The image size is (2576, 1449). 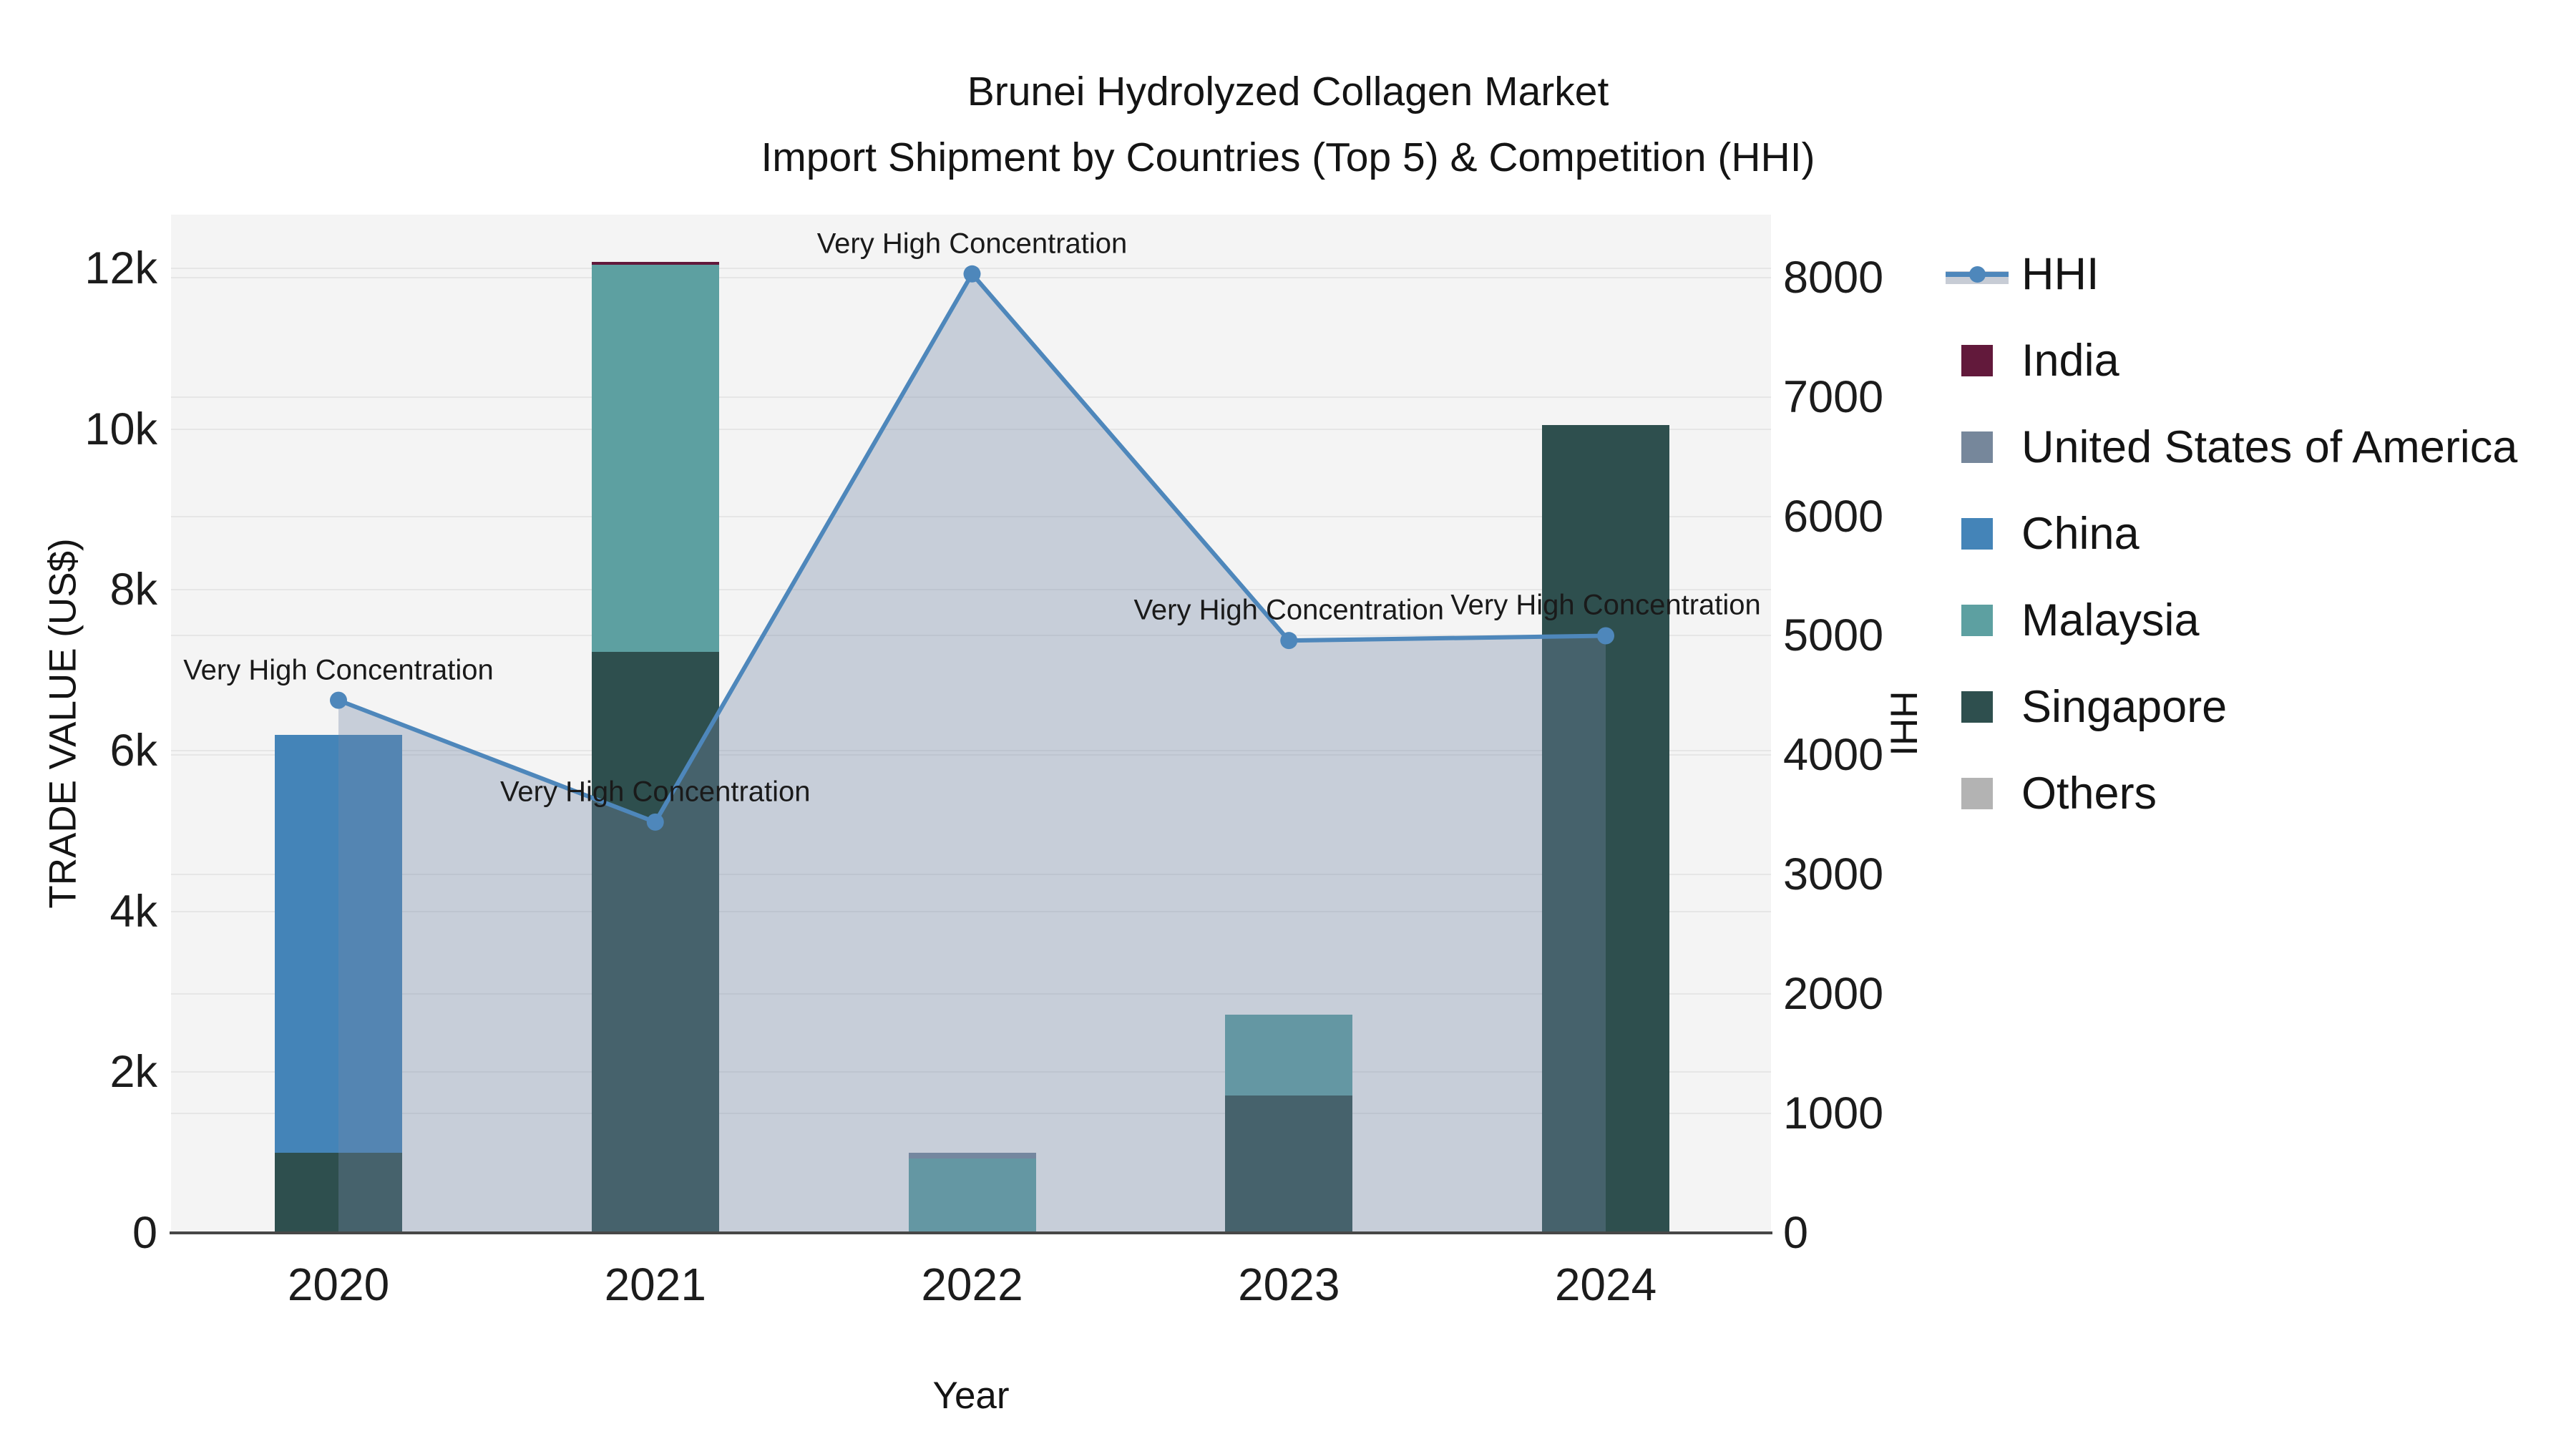 What do you see at coordinates (1833, 1113) in the screenshot?
I see `right-tick-1000: 1000` at bounding box center [1833, 1113].